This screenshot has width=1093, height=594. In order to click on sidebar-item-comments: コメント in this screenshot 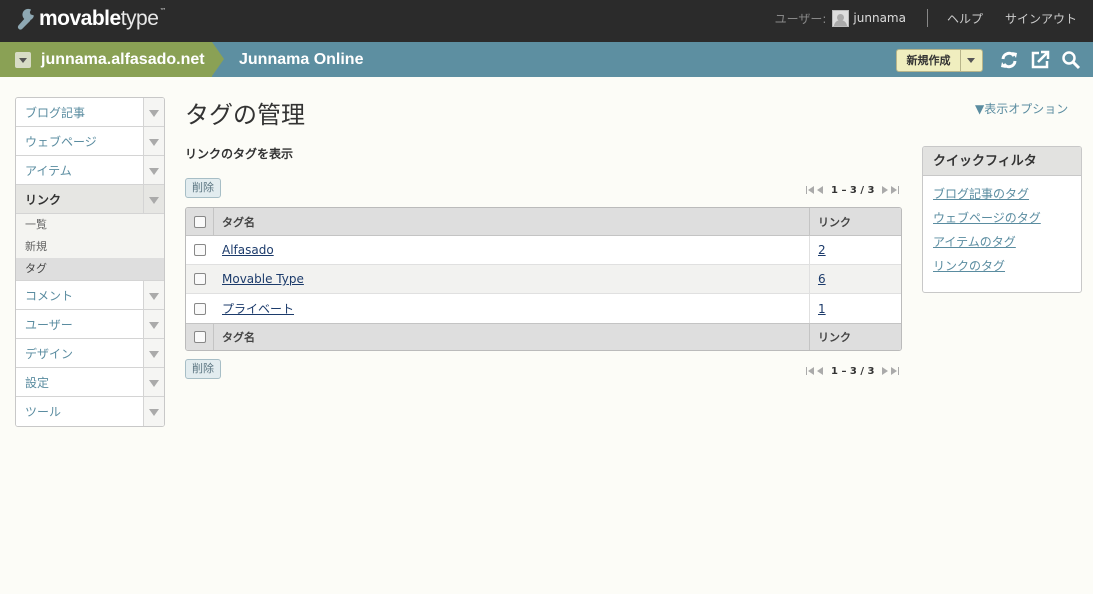, I will do `click(90, 295)`.